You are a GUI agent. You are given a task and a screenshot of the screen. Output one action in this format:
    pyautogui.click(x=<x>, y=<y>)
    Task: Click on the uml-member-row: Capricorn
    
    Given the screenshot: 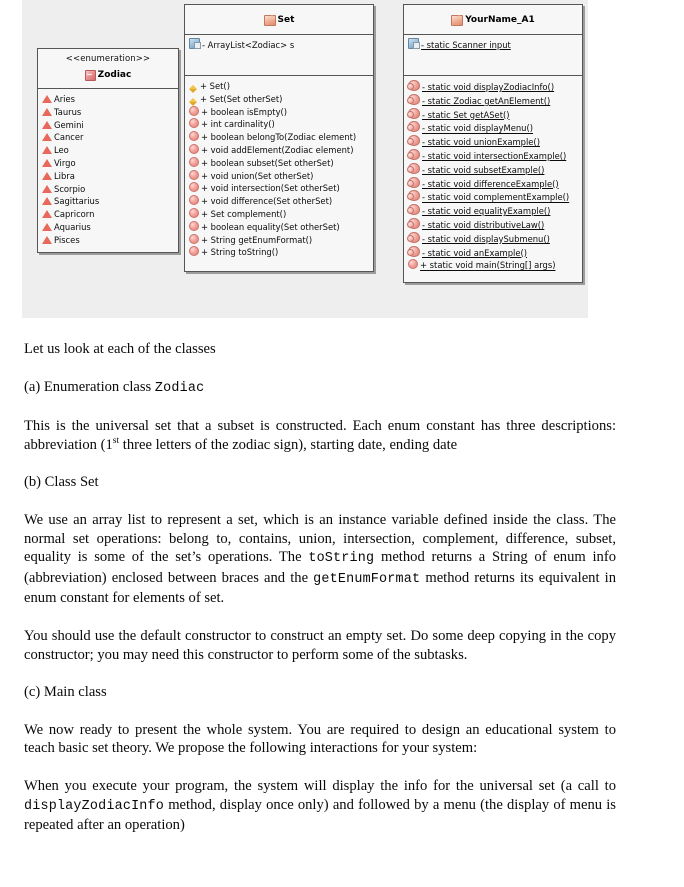 What is the action you would take?
    pyautogui.click(x=108, y=214)
    